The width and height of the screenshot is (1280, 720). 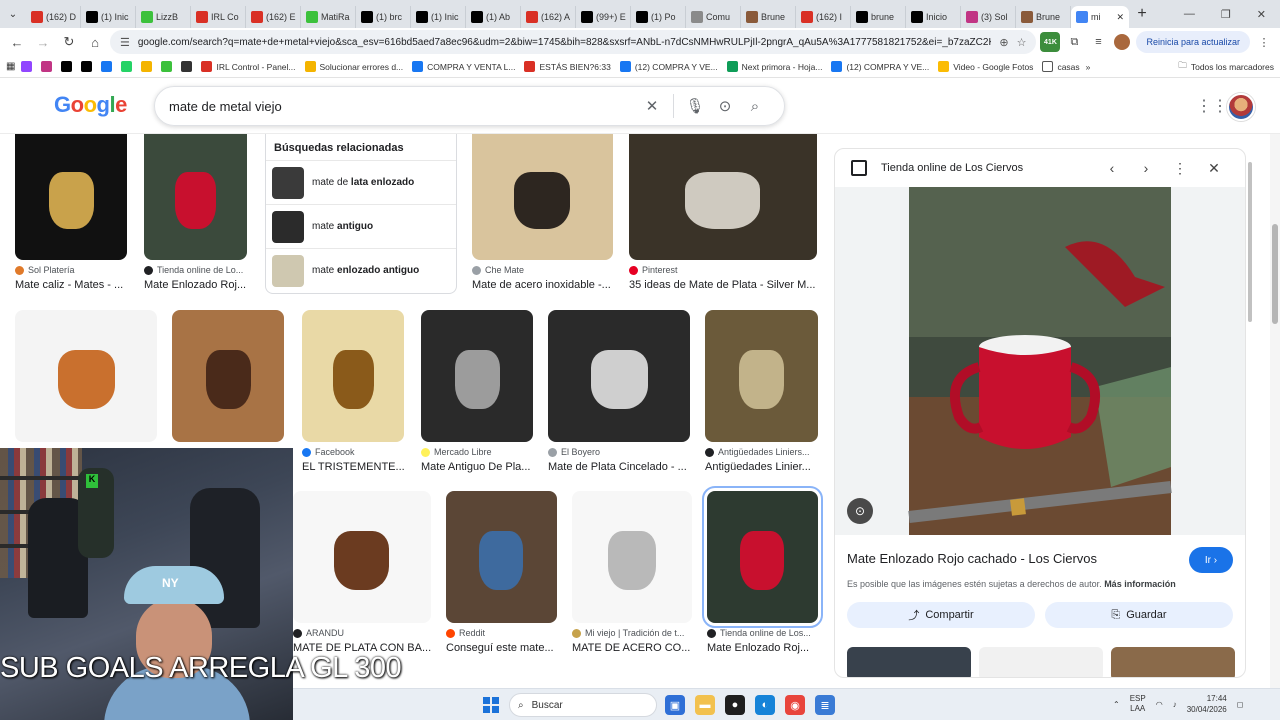 I want to click on browser-tab: (162) D, so click(x=53, y=17).